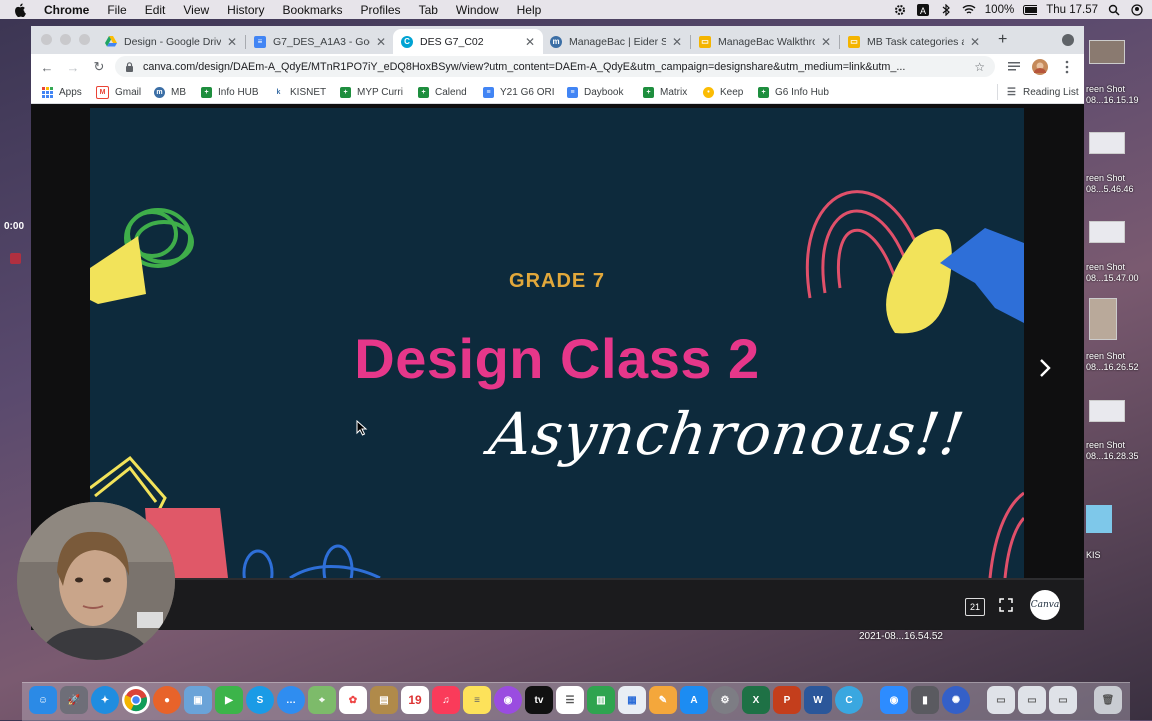 Image resolution: width=1152 pixels, height=721 pixels. Describe the element at coordinates (477, 10) in the screenshot. I see `menu-window: Window` at that location.